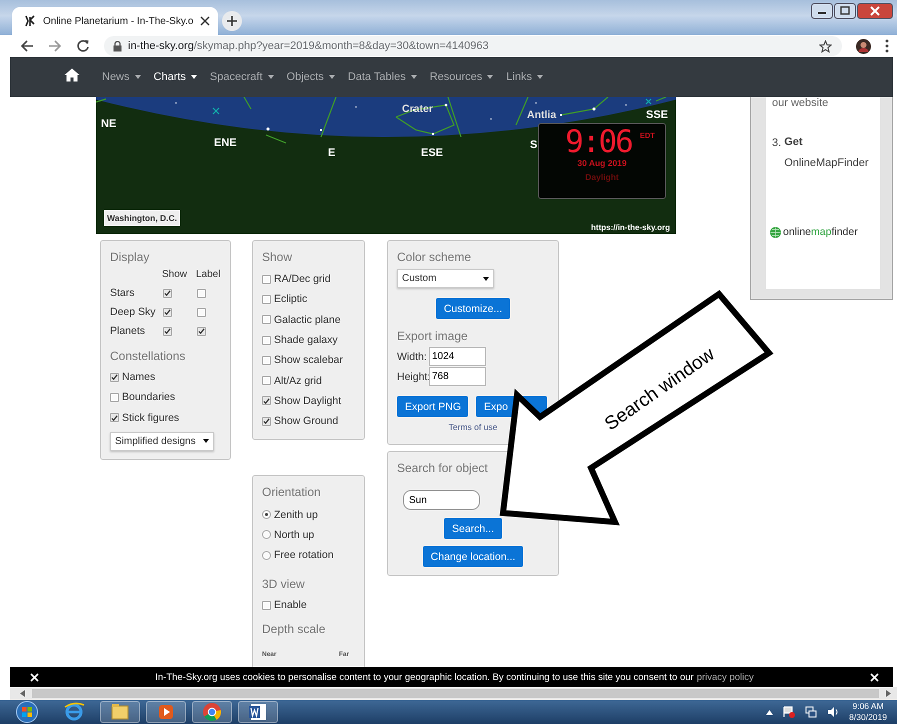 The height and width of the screenshot is (724, 897). What do you see at coordinates (827, 153) in the screenshot?
I see `step-text: Get OnlineMapFinder` at bounding box center [827, 153].